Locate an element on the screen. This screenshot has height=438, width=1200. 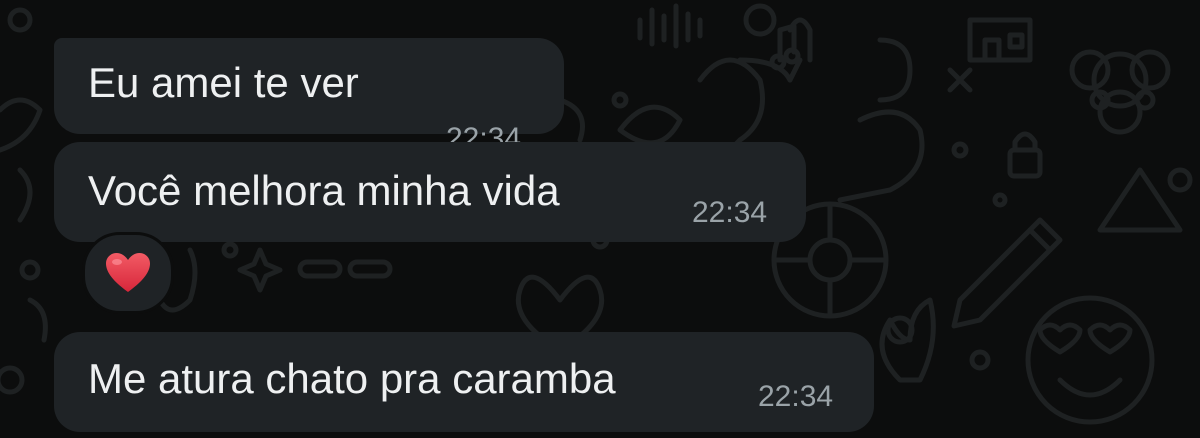
heart-emoji-icon is located at coordinates (128, 272).